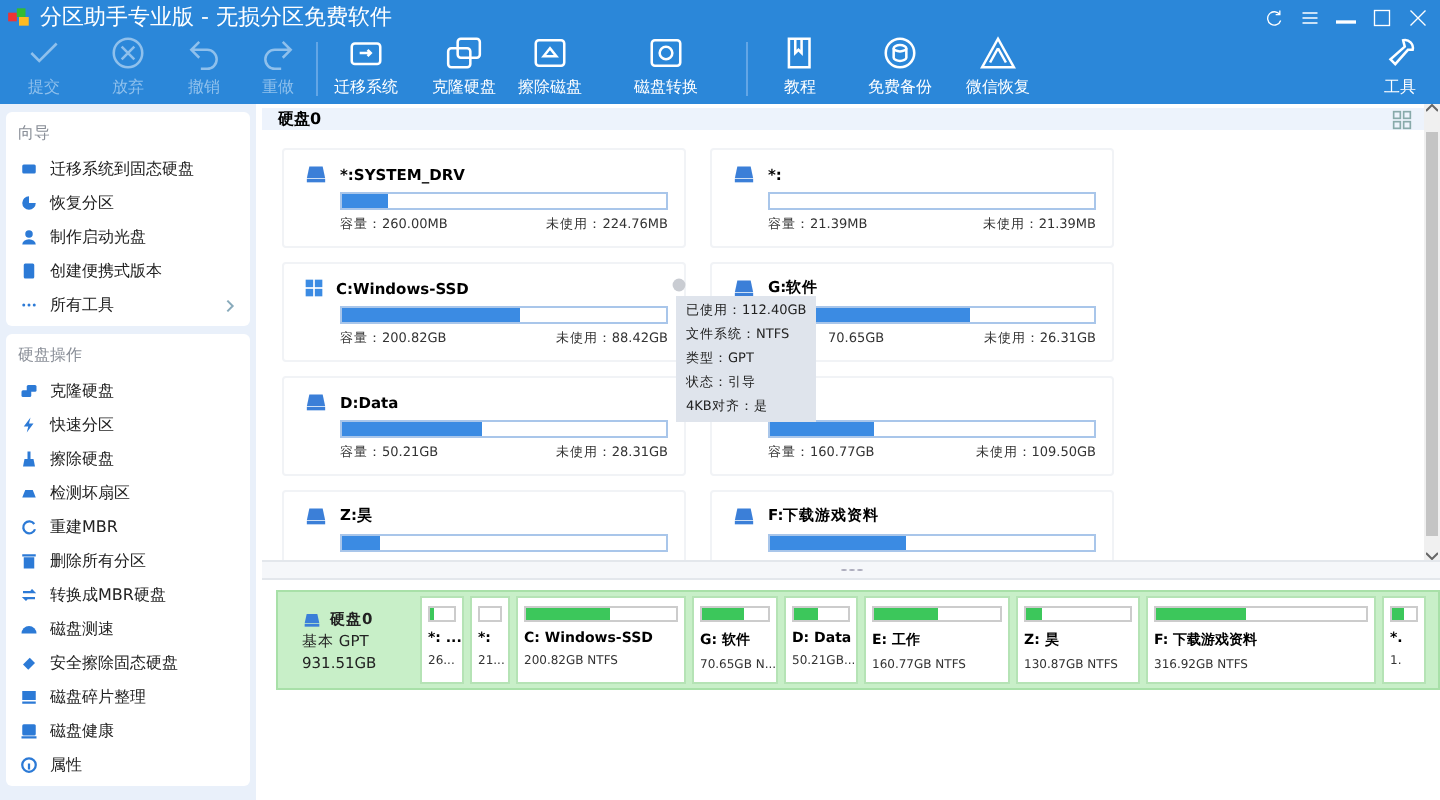 The image size is (1440, 800). What do you see at coordinates (128, 305) in the screenshot?
I see `sidebar-item: 所有工具` at bounding box center [128, 305].